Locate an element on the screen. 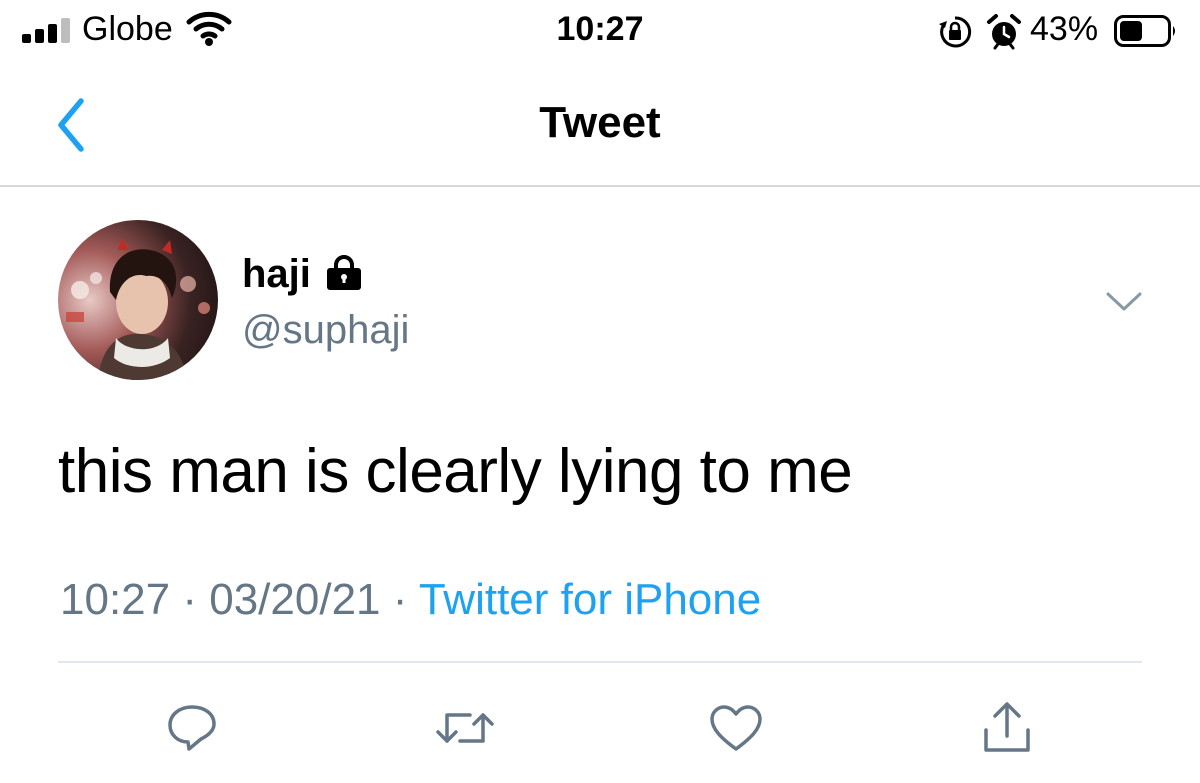 The image size is (1200, 783). username: @suphaji is located at coordinates (325, 330).